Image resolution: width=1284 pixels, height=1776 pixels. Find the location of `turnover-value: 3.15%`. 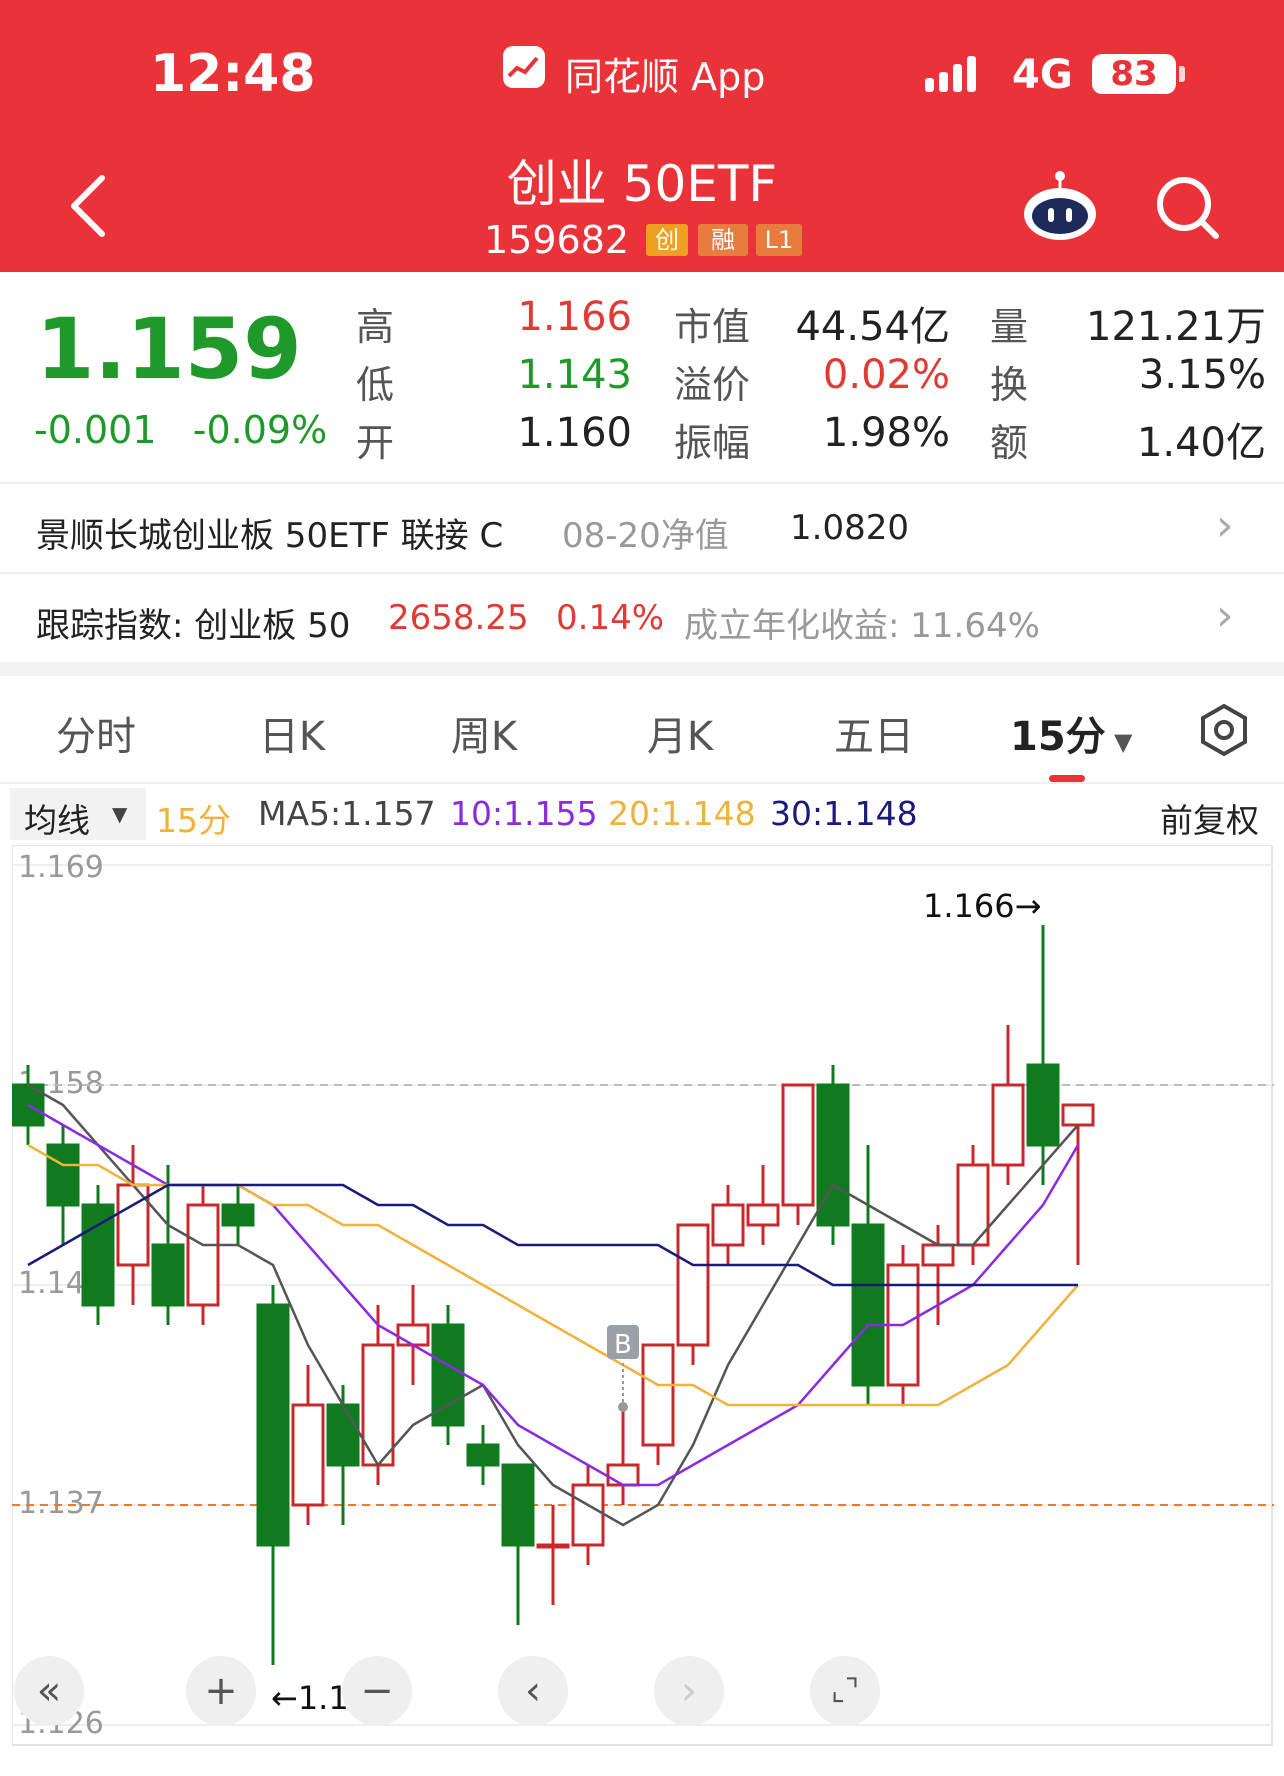

turnover-value: 3.15% is located at coordinates (1202, 375).